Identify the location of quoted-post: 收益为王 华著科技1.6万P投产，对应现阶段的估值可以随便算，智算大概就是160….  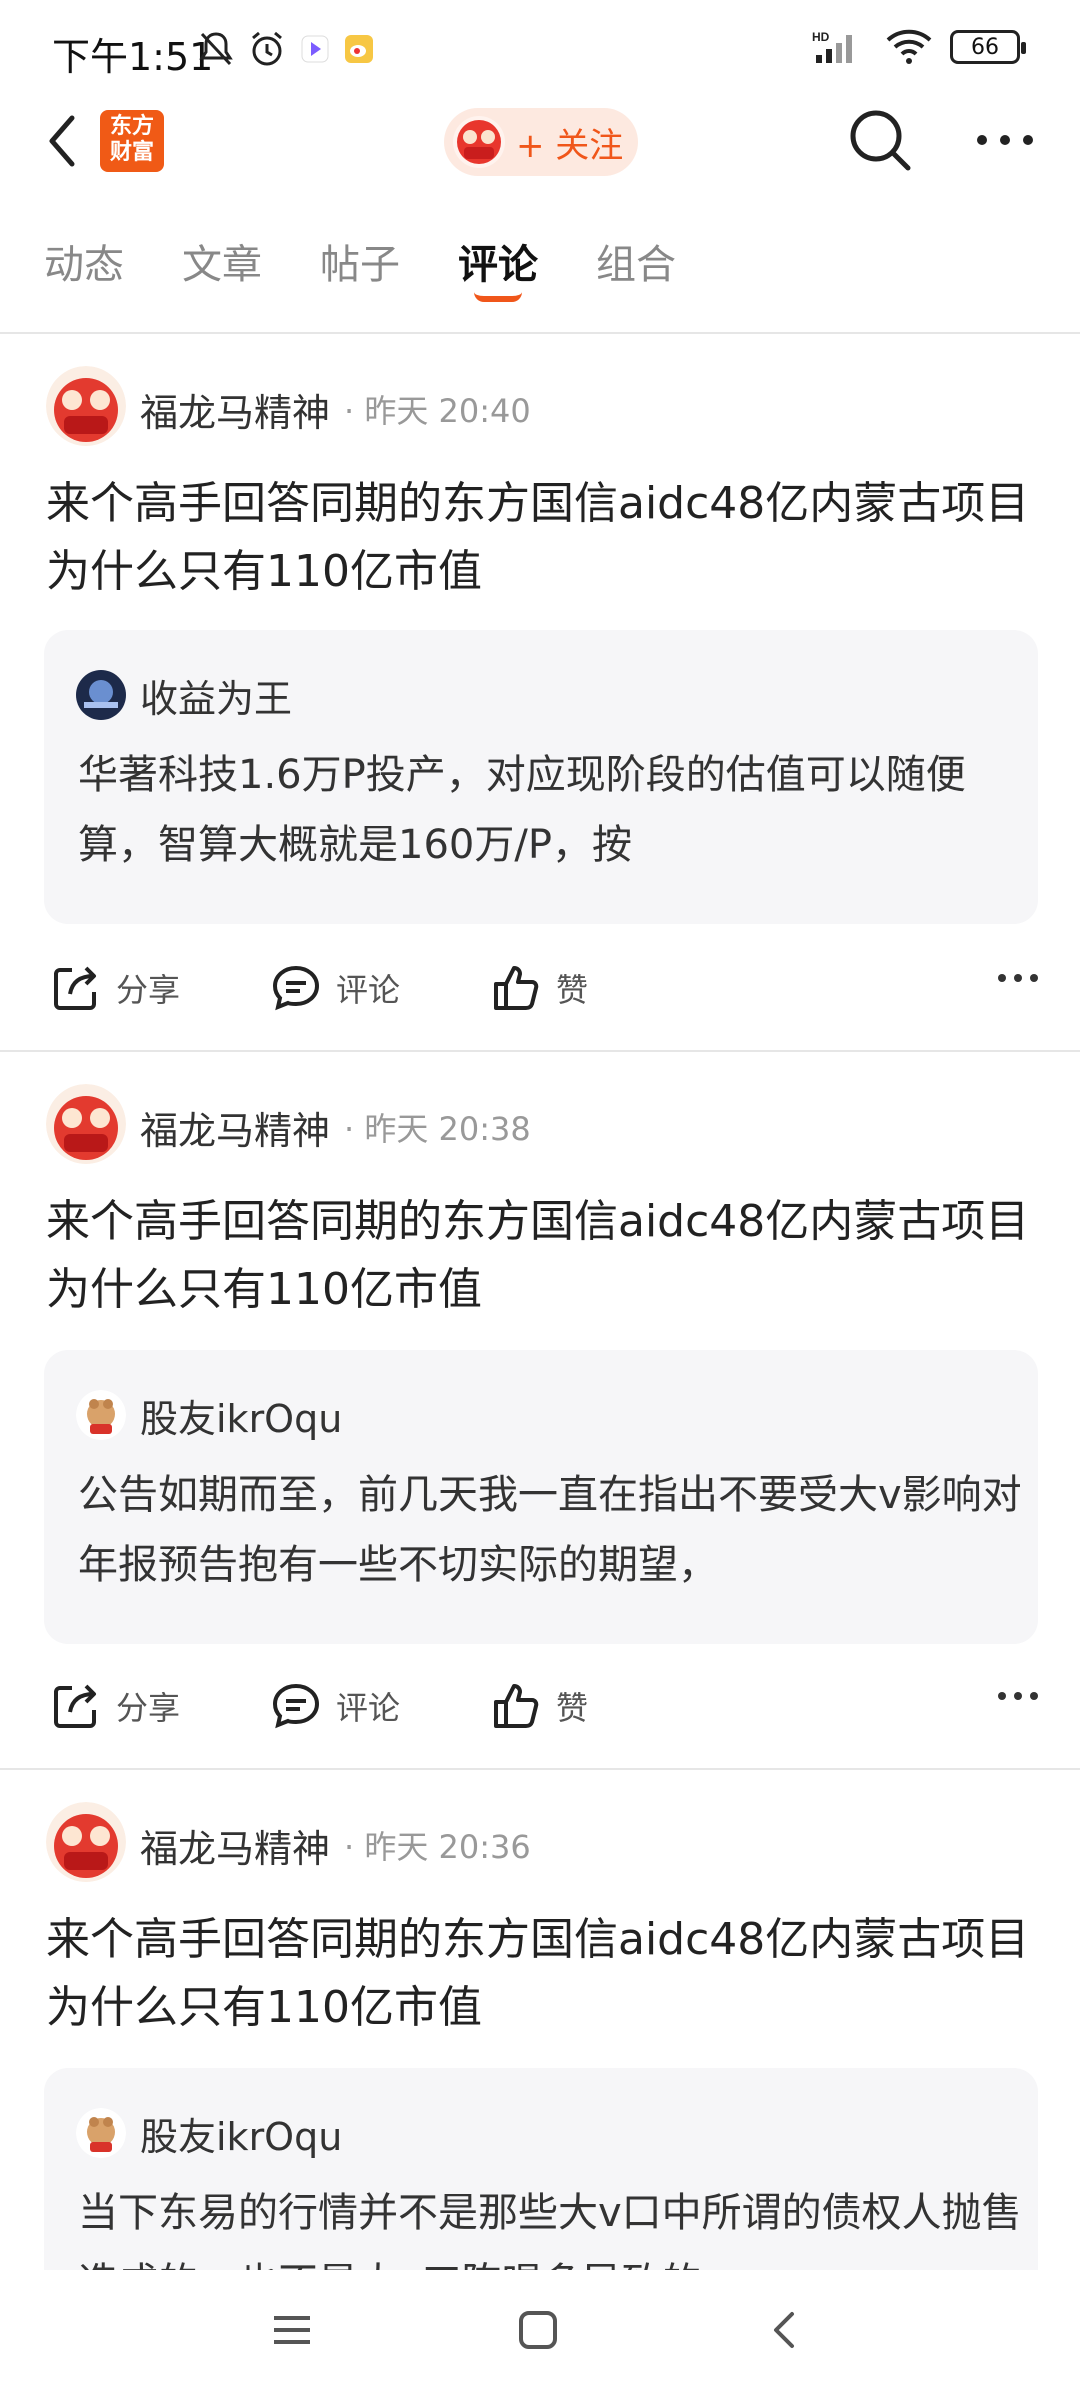
(541, 777).